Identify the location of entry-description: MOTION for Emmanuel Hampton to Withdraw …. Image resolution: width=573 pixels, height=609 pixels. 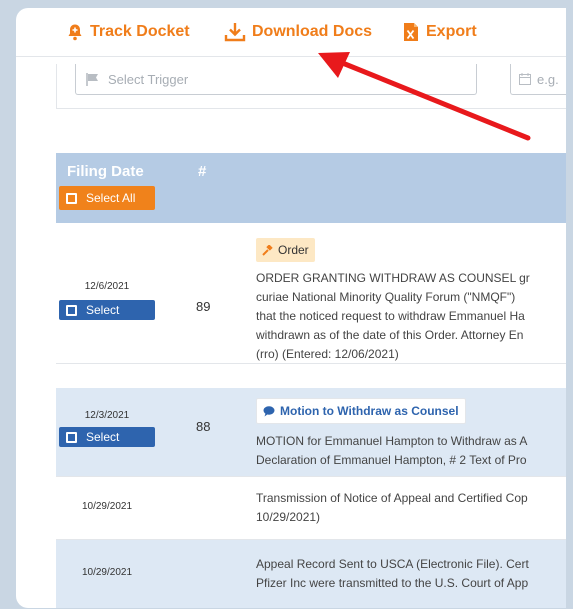
(411, 451).